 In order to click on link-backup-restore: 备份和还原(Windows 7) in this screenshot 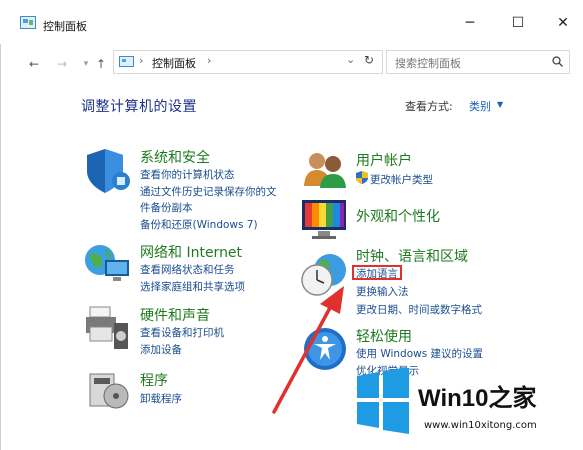, I will do `click(199, 224)`.